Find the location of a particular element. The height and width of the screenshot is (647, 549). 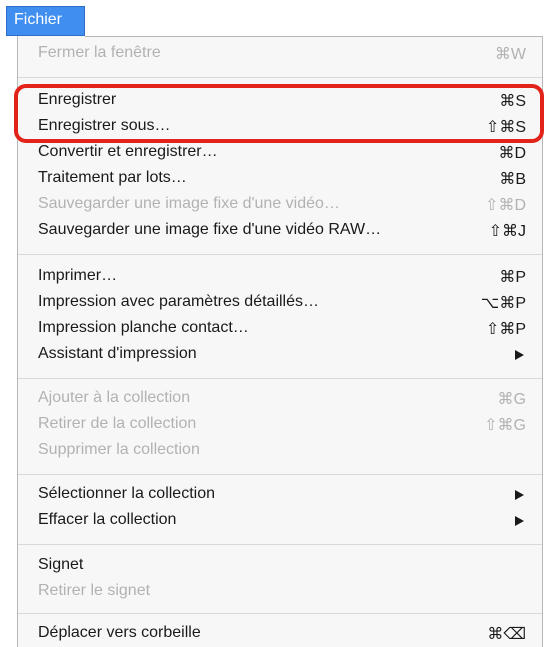

menu-item-label: Ajouter à la collection is located at coordinates (114, 397).